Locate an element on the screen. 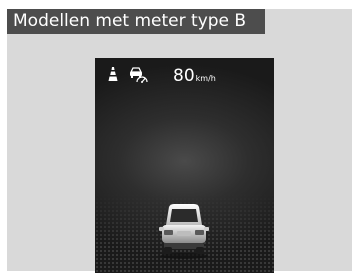 The width and height of the screenshot is (359, 273). speed-value: 80 is located at coordinates (184, 76).